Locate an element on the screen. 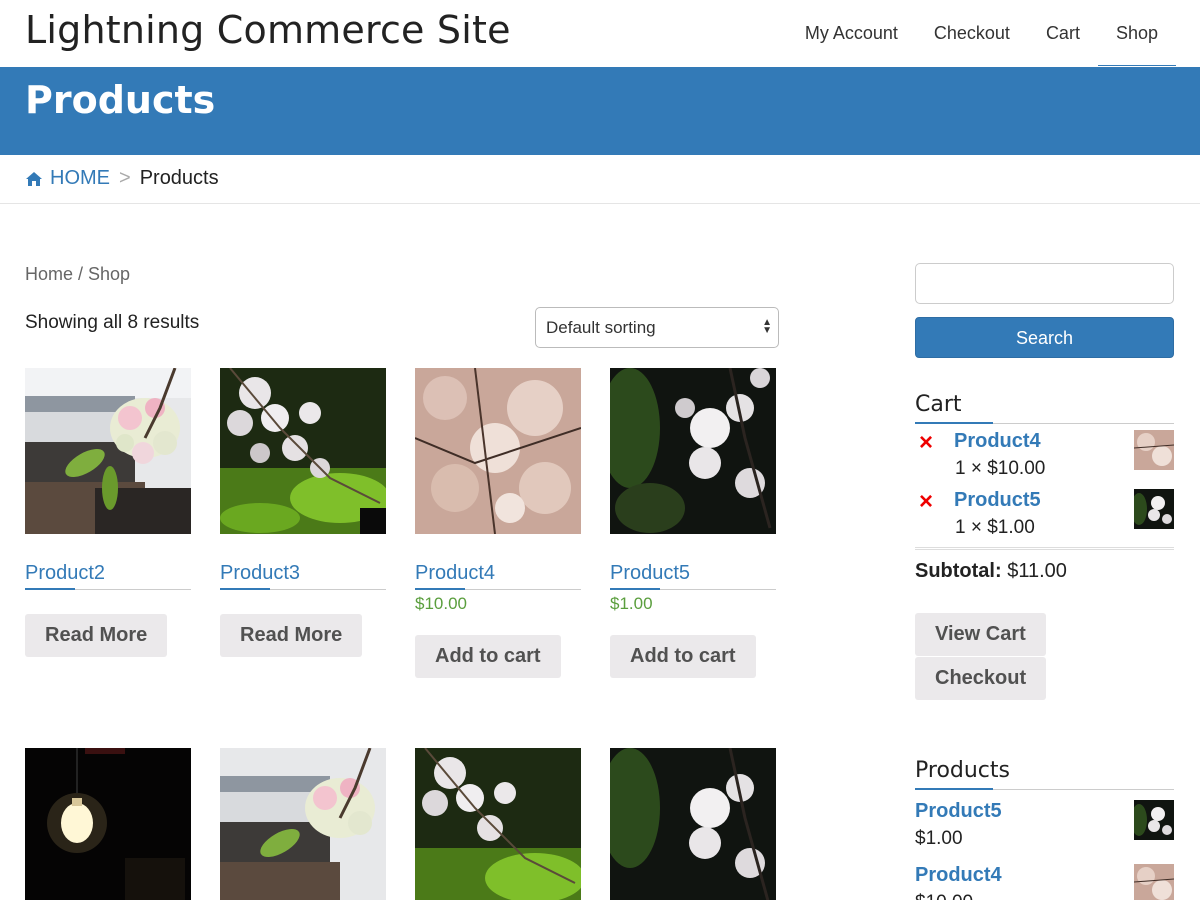 The width and height of the screenshot is (1200, 900). subtotal-label: Subtotal: is located at coordinates (958, 571).